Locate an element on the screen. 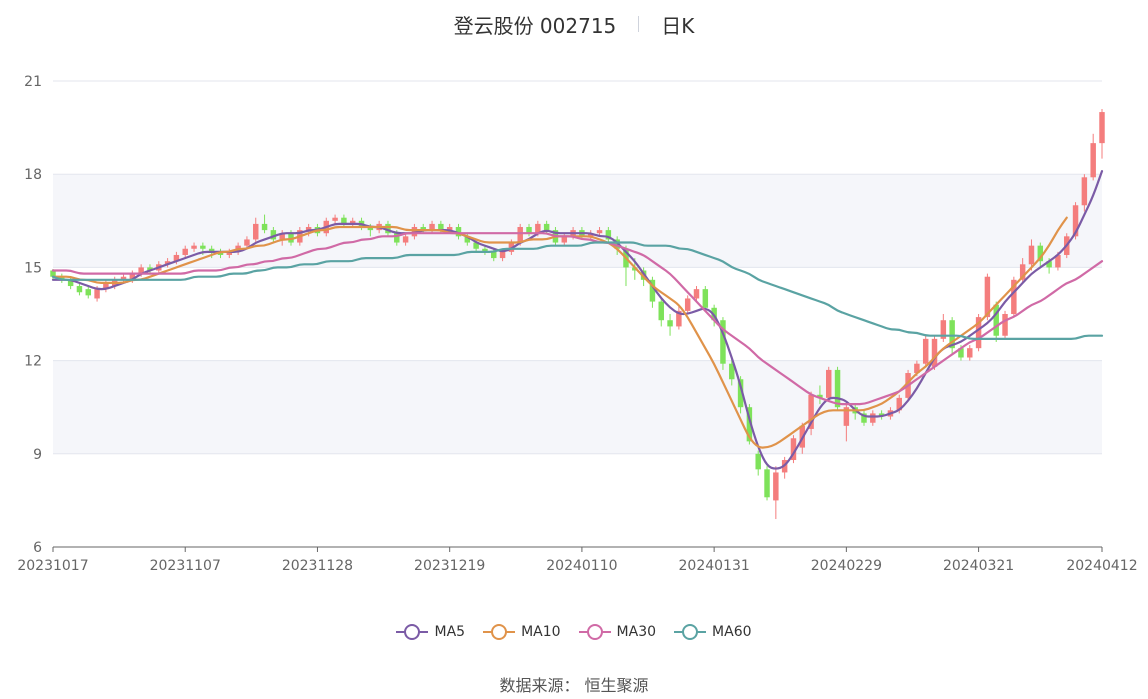 The image size is (1148, 699). x-tick-label: 20240412 is located at coordinates (1101, 566).